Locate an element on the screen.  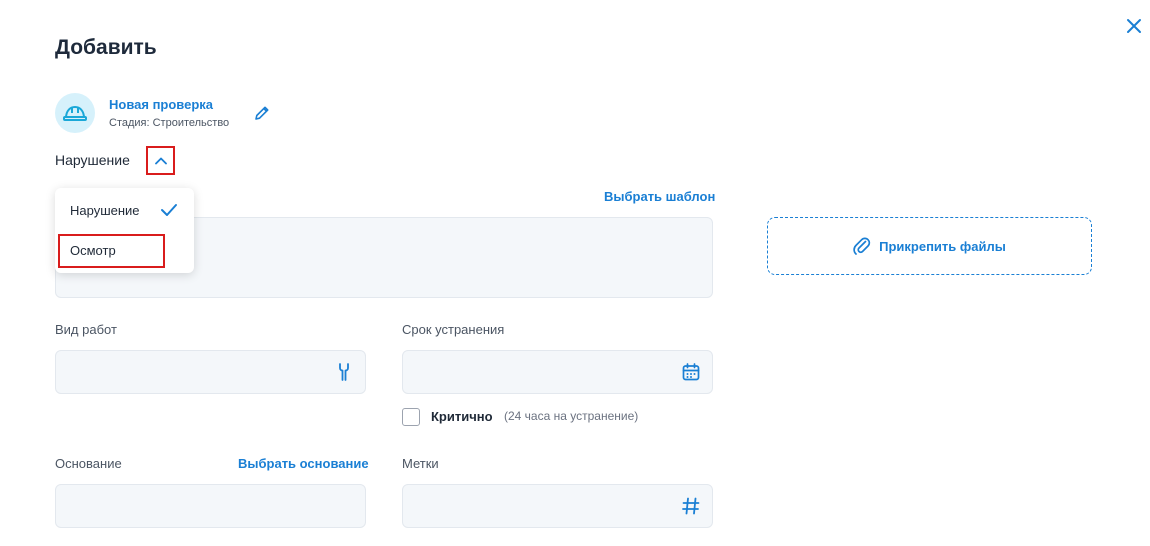
attach-files-button: Прикрепить файлы is located at coordinates (929, 246).